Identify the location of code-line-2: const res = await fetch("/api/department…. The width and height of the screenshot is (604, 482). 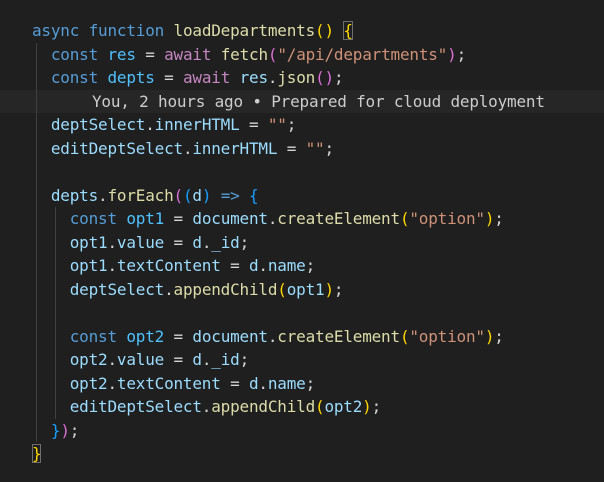
(302, 54).